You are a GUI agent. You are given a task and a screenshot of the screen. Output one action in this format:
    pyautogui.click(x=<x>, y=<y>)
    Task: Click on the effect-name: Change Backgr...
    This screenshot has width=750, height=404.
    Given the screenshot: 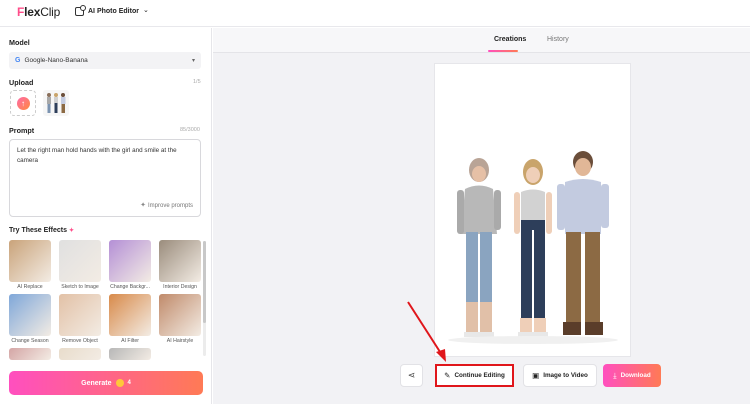 What is the action you would take?
    pyautogui.click(x=130, y=287)
    